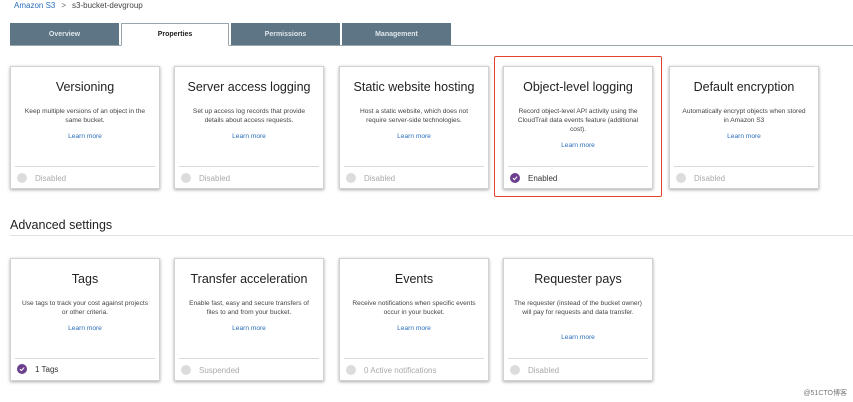 This screenshot has width=853, height=402. What do you see at coordinates (47, 369) in the screenshot?
I see `status-text: 1 Tags` at bounding box center [47, 369].